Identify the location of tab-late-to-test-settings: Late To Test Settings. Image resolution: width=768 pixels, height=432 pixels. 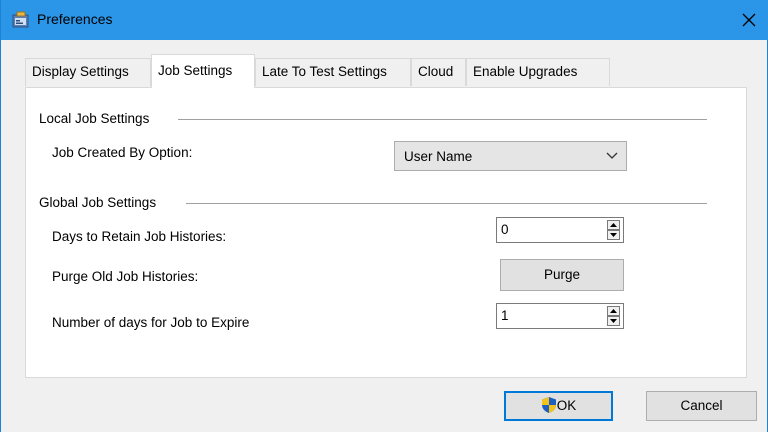
(333, 72).